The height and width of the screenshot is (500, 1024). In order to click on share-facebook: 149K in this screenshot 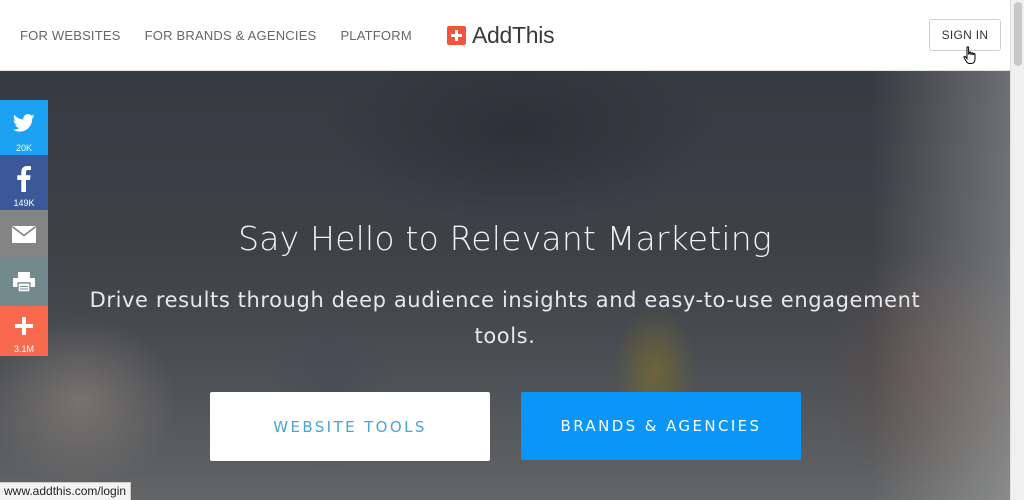, I will do `click(24, 182)`.